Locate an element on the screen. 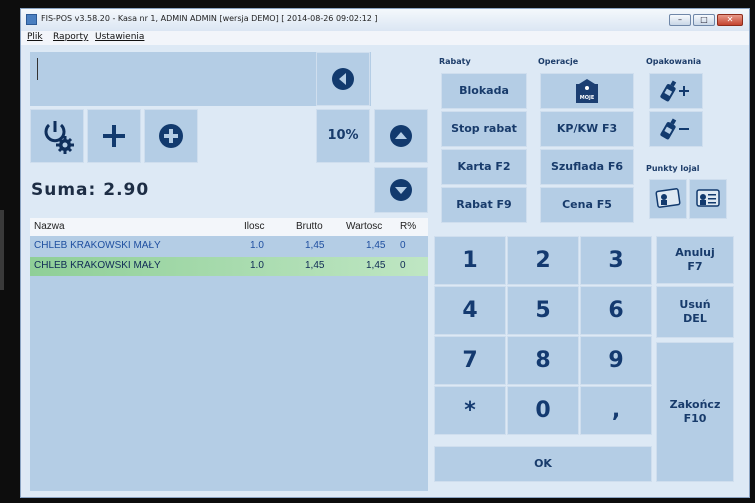 The height and width of the screenshot is (503, 755). key-6-label: 6 is located at coordinates (616, 310).